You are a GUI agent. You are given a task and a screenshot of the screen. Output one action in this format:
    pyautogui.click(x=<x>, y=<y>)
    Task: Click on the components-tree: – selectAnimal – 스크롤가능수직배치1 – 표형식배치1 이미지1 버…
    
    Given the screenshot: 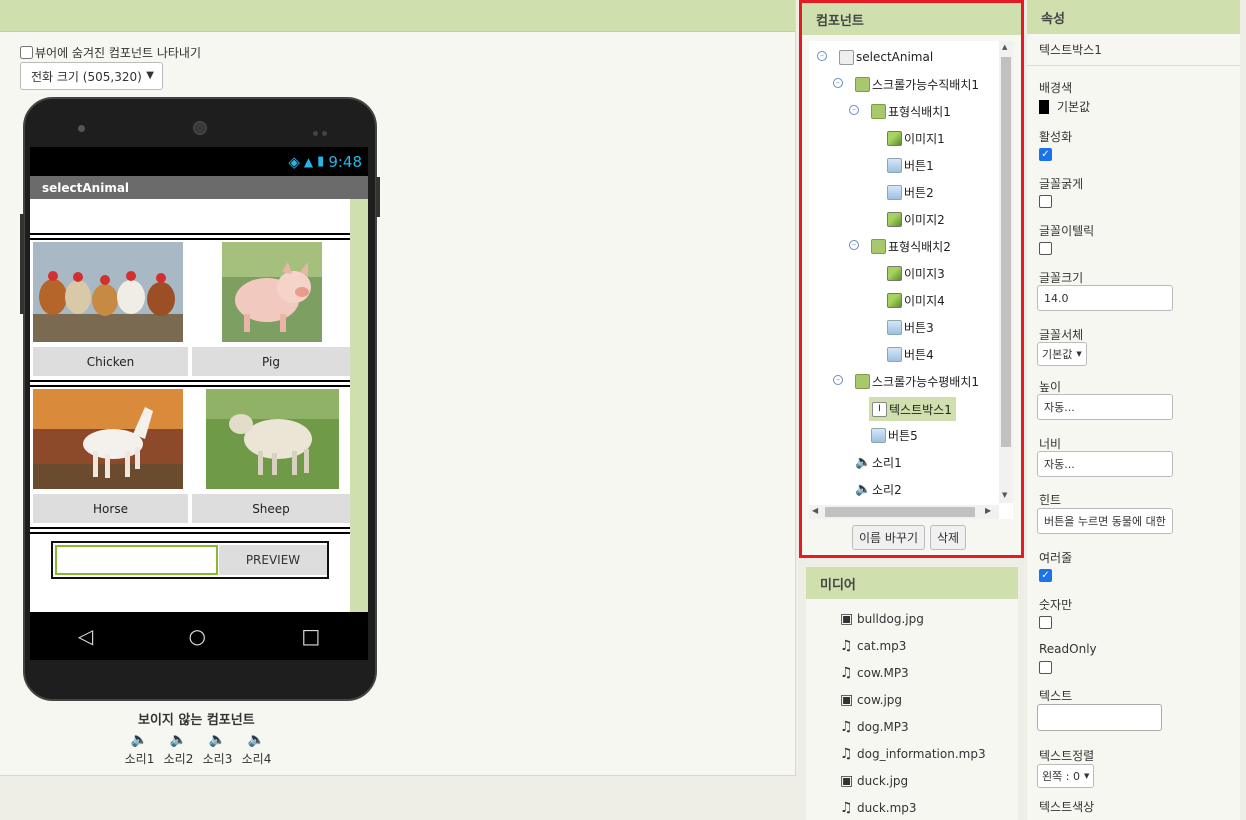 What is the action you would take?
    pyautogui.click(x=911, y=280)
    